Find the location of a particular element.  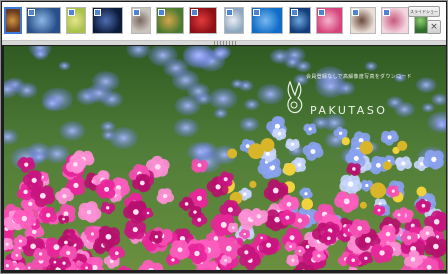

blue-flower is located at coordinates (433, 159).